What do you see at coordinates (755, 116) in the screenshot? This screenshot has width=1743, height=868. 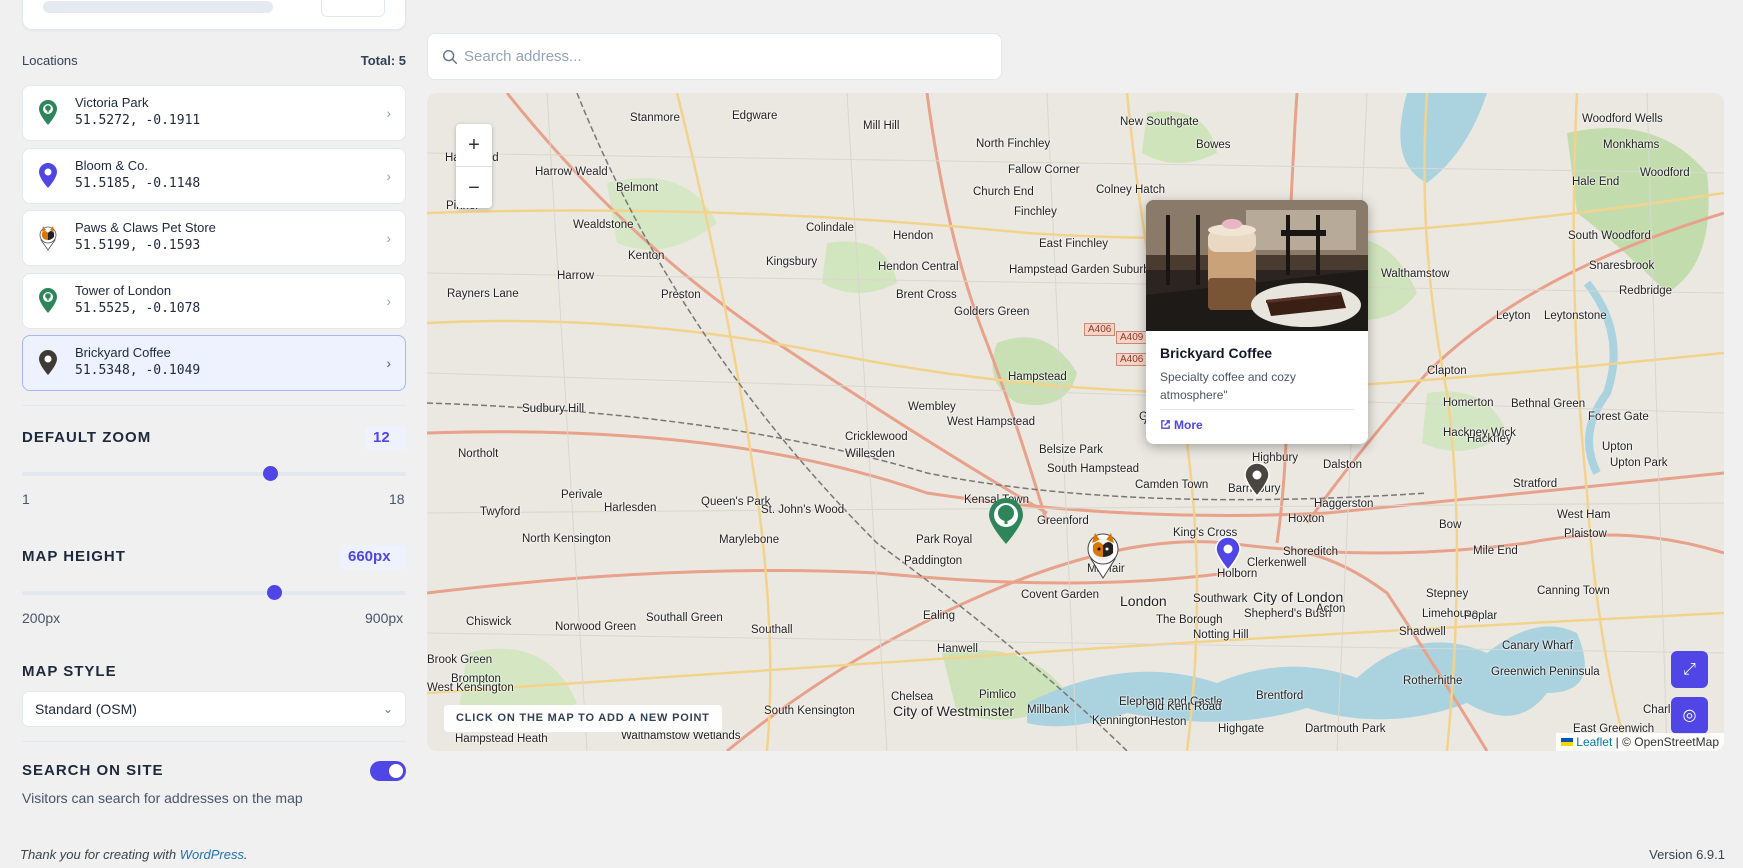 I see `map-place-label: Edgware` at bounding box center [755, 116].